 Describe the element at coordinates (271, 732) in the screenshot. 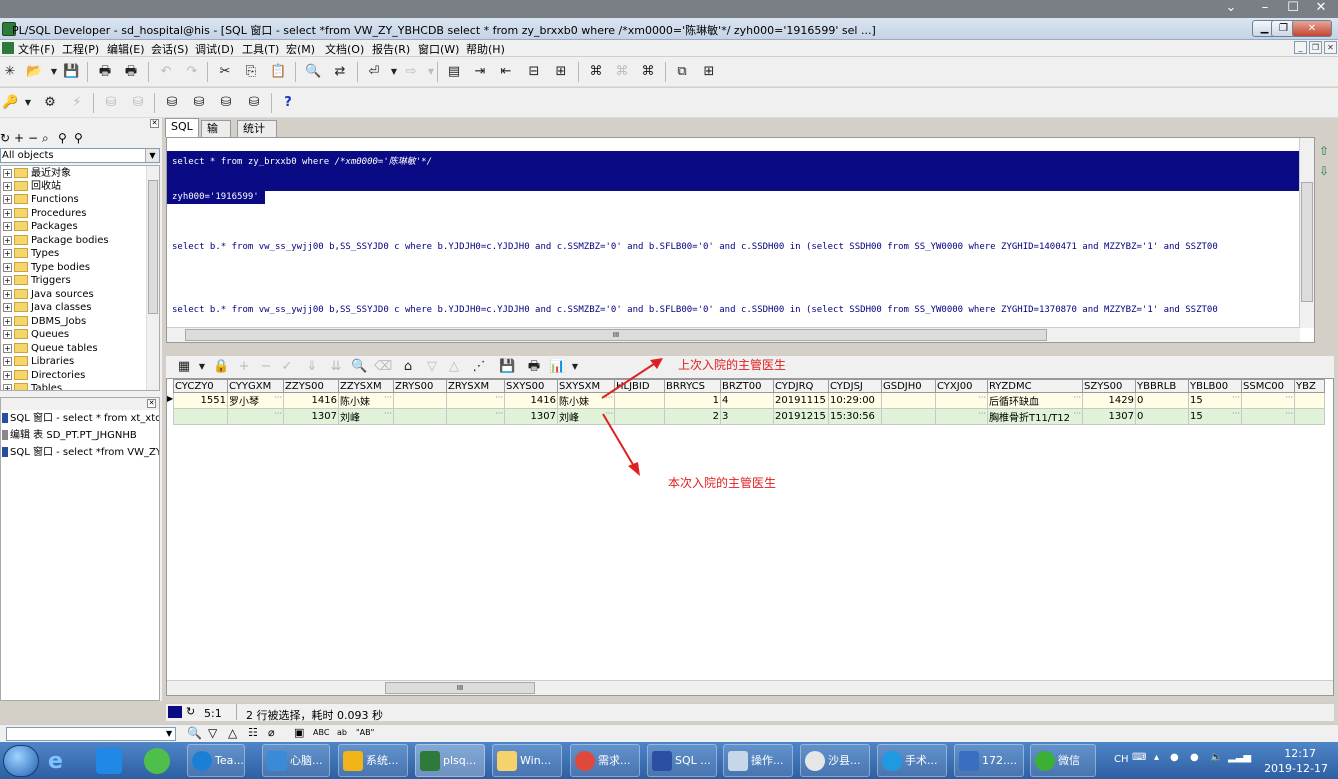

I see `clear-highlight-icon: ⌀` at that location.